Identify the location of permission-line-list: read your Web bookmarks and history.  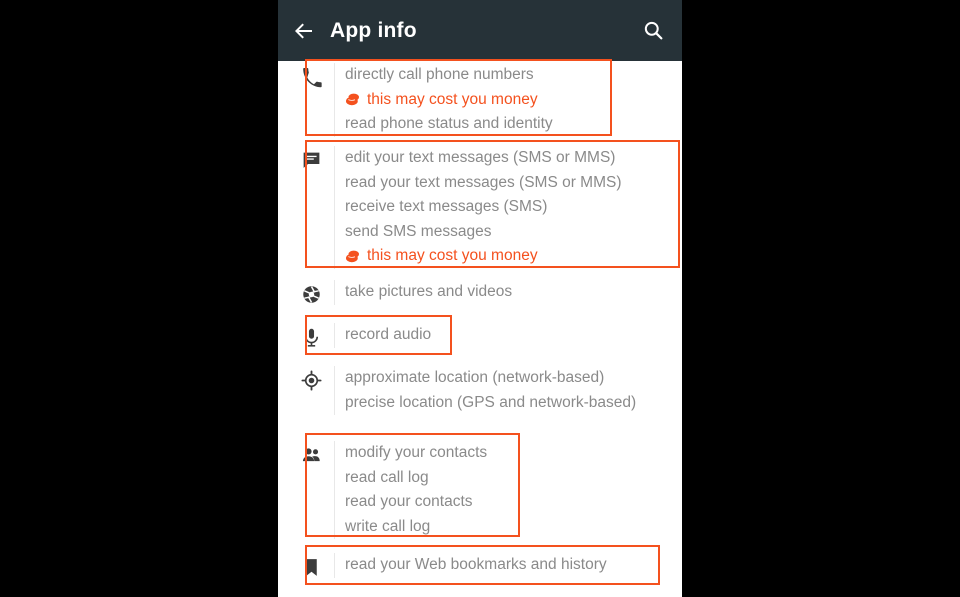
(501, 565).